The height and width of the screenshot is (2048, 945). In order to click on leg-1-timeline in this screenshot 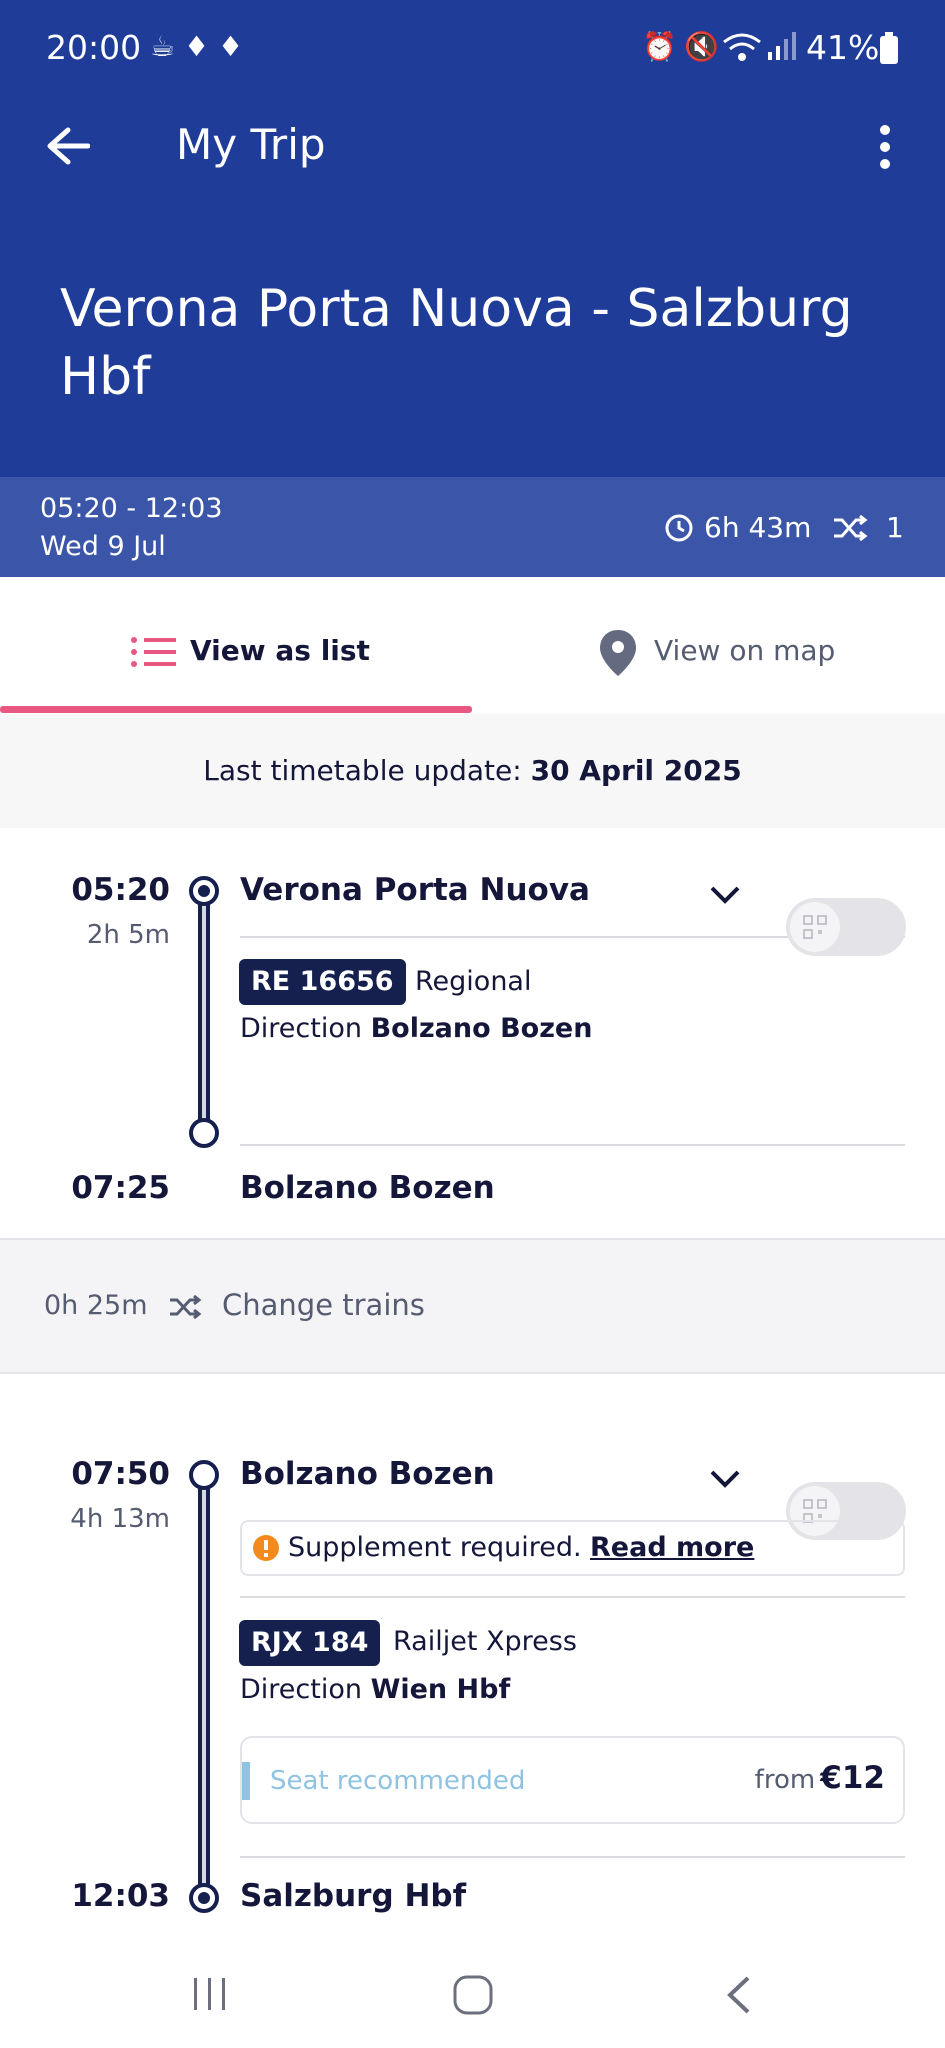, I will do `click(204, 1012)`.